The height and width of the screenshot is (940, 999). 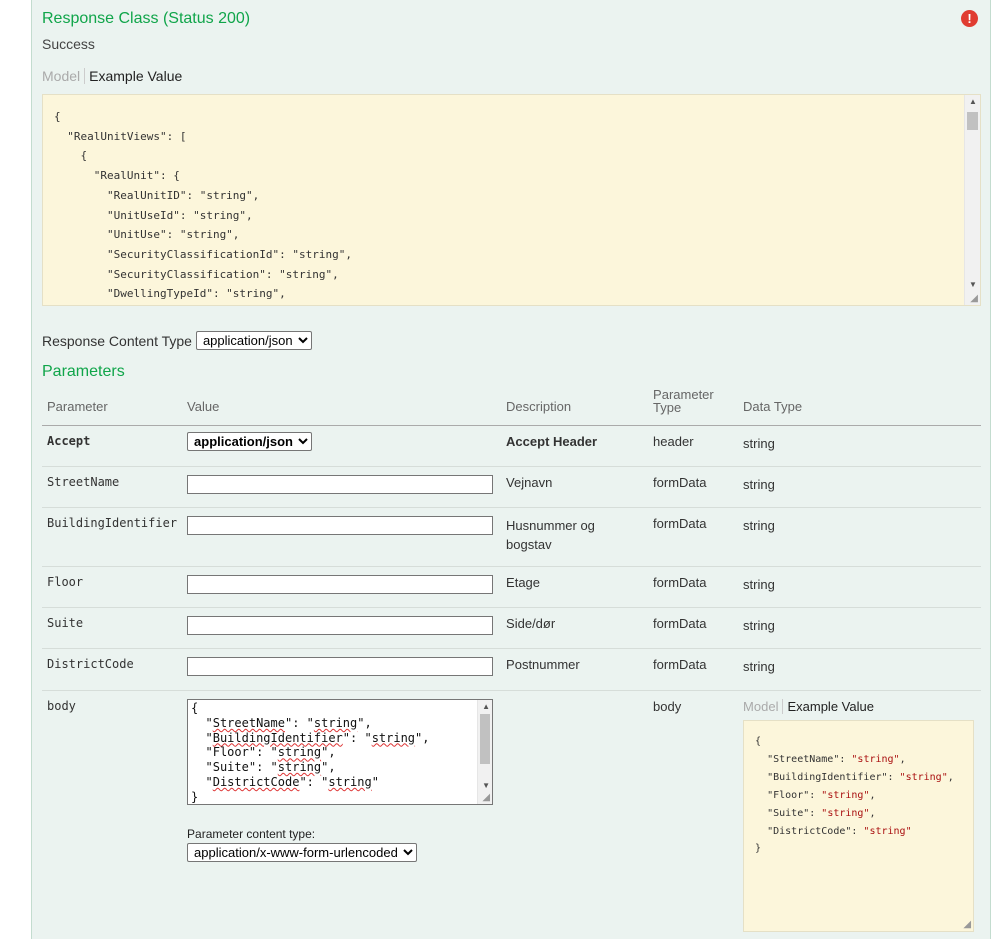 I want to click on response-model-tabs: Model Example Value, so click(x=112, y=76).